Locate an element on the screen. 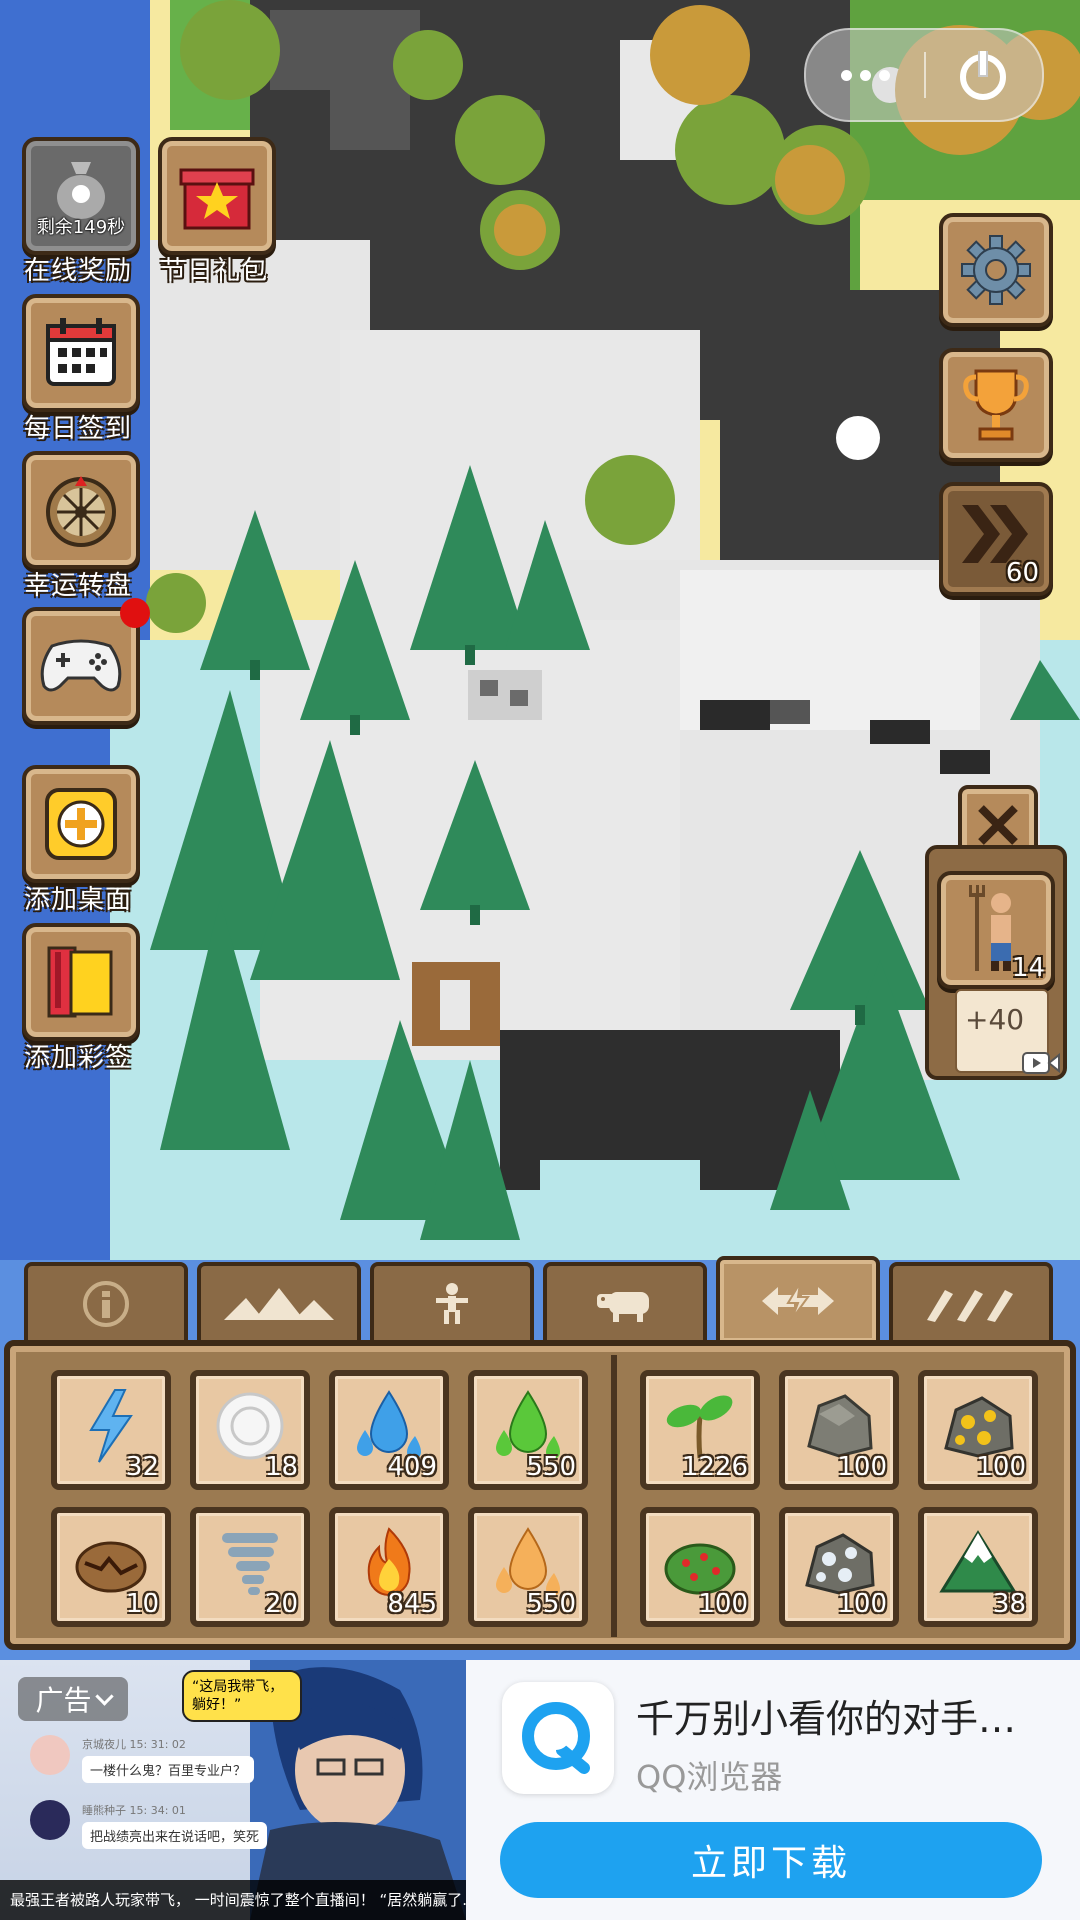  chat-message: 把战绩亮出来在说话吧，笑死 is located at coordinates (175, 1835).